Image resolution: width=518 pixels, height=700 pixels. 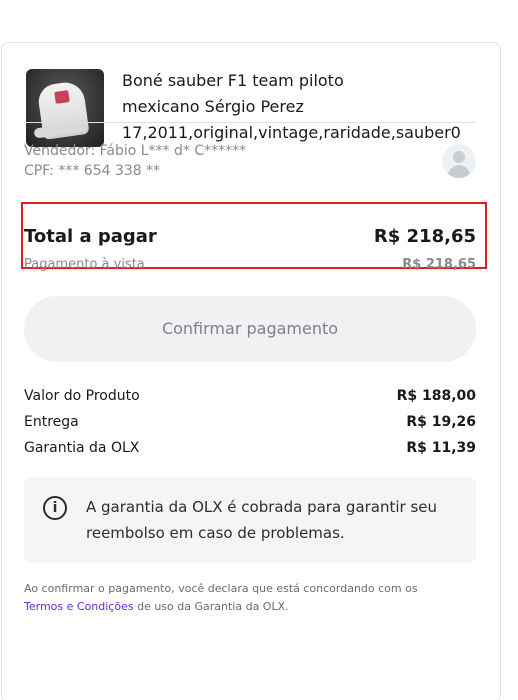 What do you see at coordinates (250, 239) in the screenshot?
I see `total-row: Total a pagar R$ 218,65` at bounding box center [250, 239].